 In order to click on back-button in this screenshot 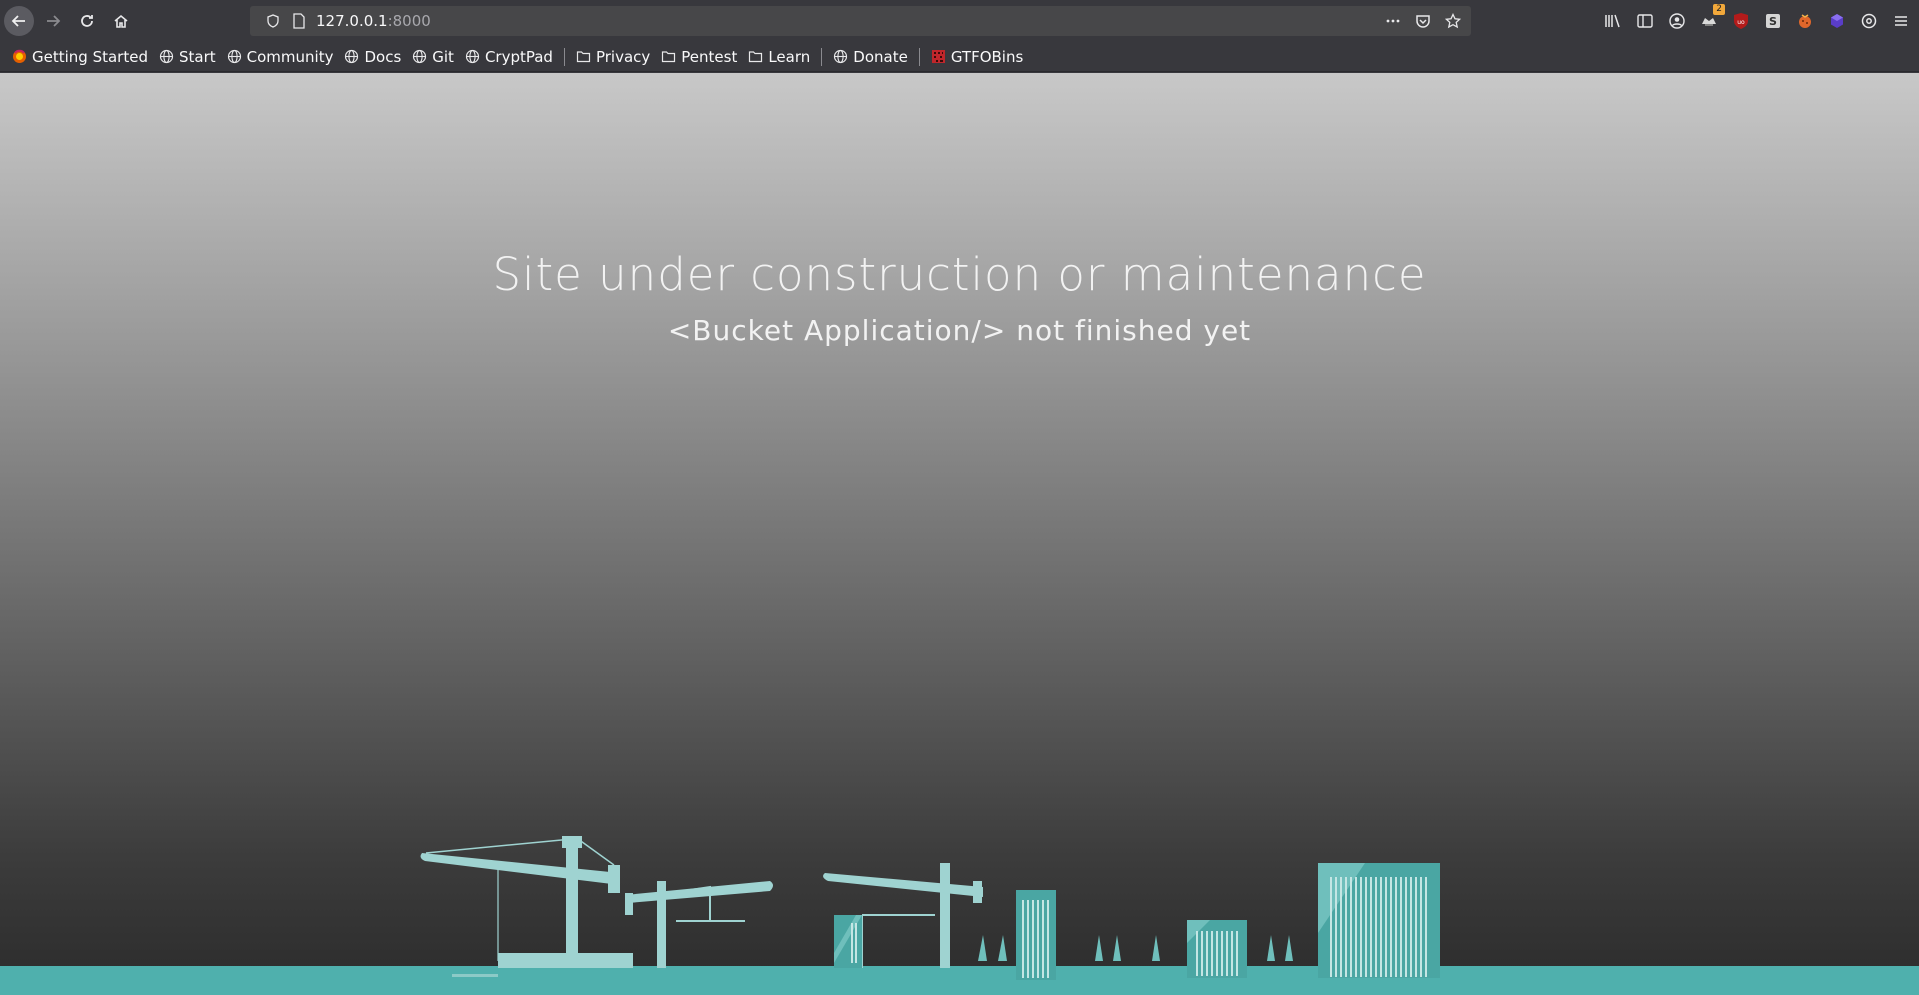, I will do `click(19, 21)`.